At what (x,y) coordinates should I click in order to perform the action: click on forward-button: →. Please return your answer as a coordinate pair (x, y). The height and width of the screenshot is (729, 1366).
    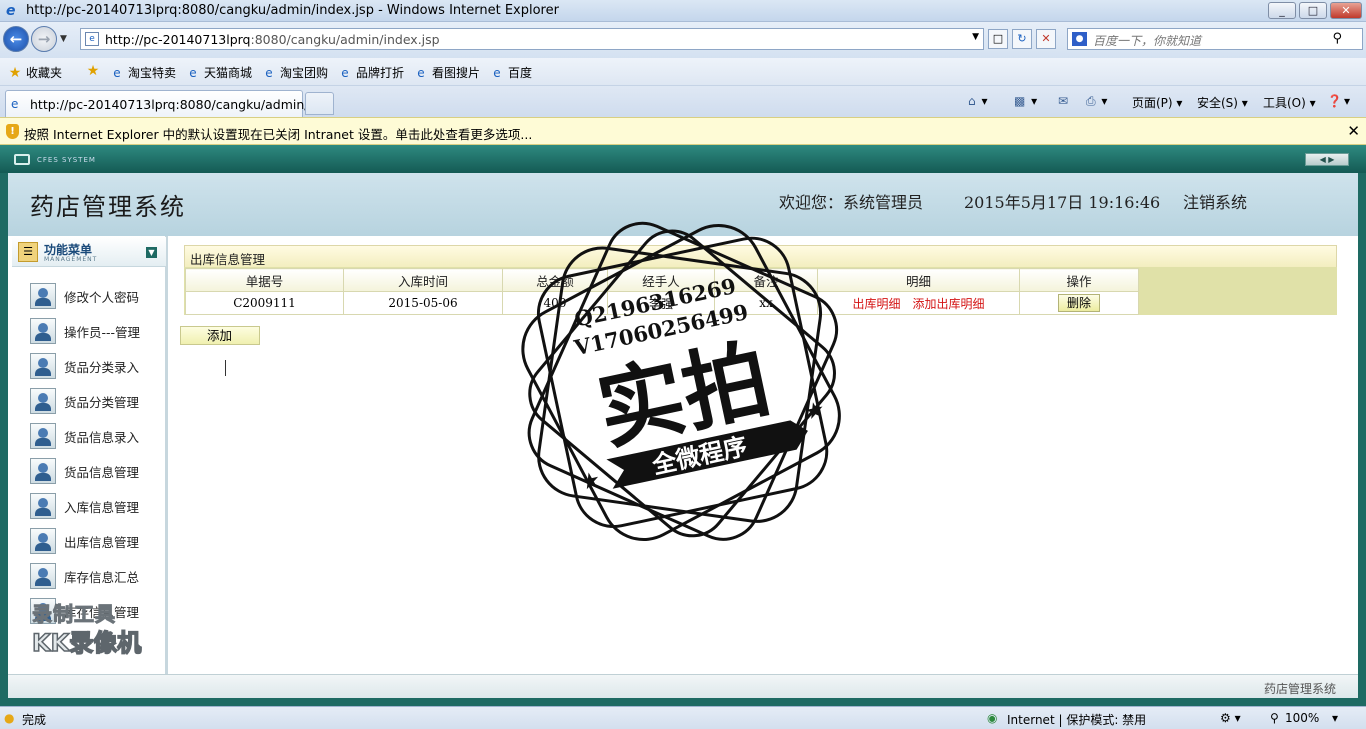
    Looking at the image, I should click on (44, 39).